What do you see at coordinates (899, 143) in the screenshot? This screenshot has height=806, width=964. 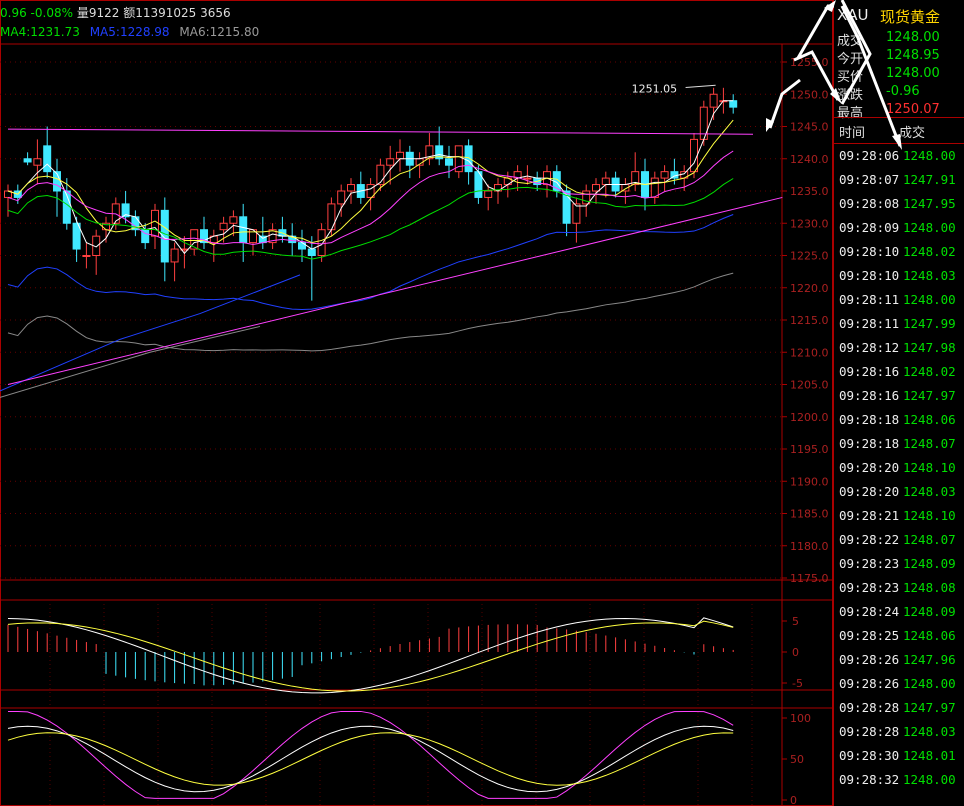 I see `divider` at bounding box center [899, 143].